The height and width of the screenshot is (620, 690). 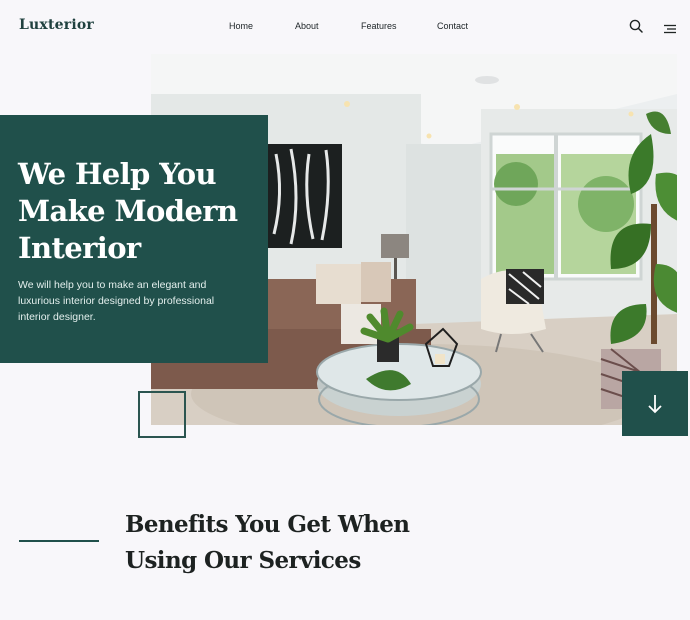 I want to click on nav-link-contact: Contact, so click(x=452, y=26).